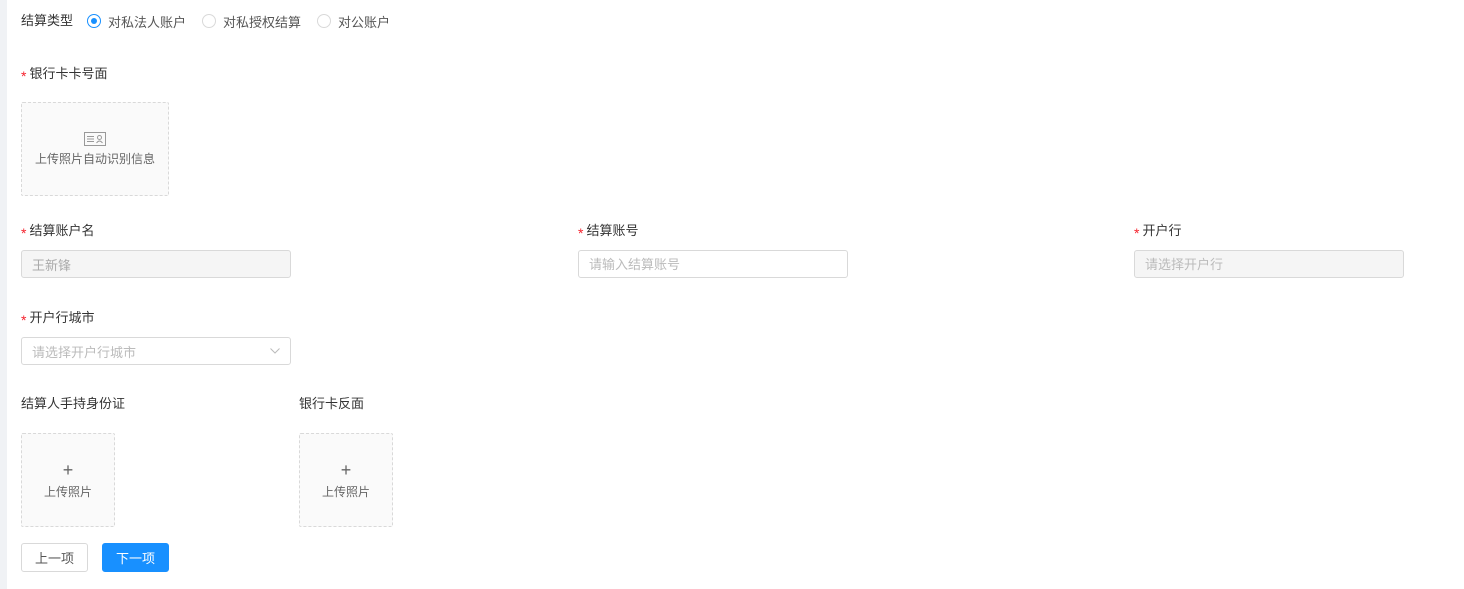 The width and height of the screenshot is (1464, 589). What do you see at coordinates (67, 491) in the screenshot?
I see `holder-id-photo-upload-text: 上传照片` at bounding box center [67, 491].